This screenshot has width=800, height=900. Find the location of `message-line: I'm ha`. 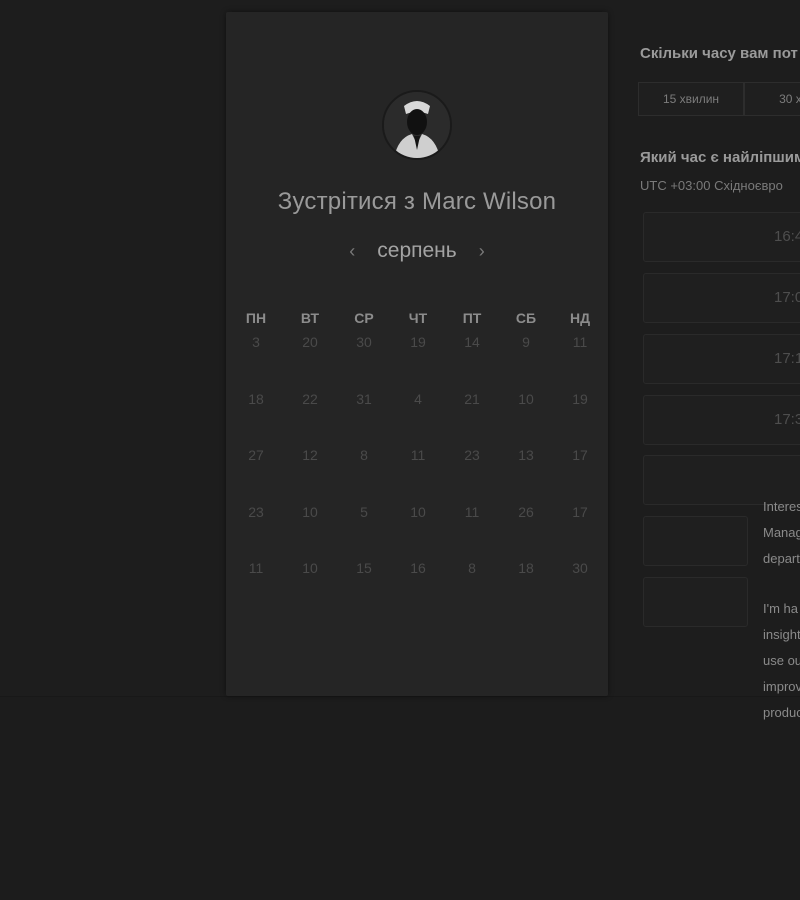

message-line: I'm ha is located at coordinates (780, 608).